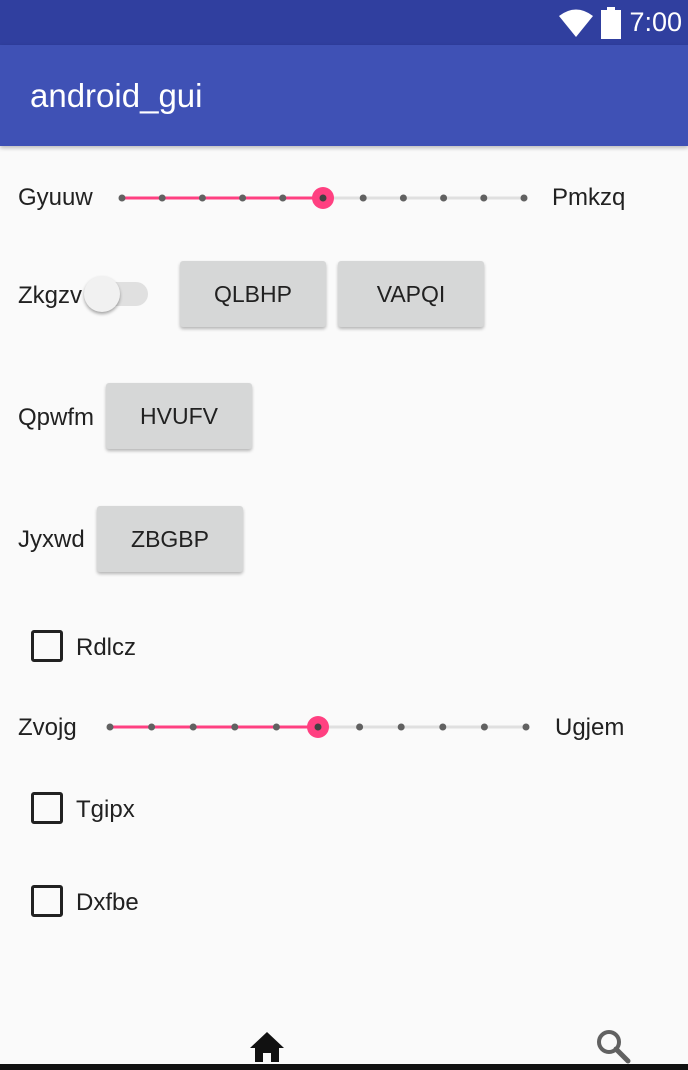  I want to click on slider1-start-label: Gyuuw, so click(55, 197).